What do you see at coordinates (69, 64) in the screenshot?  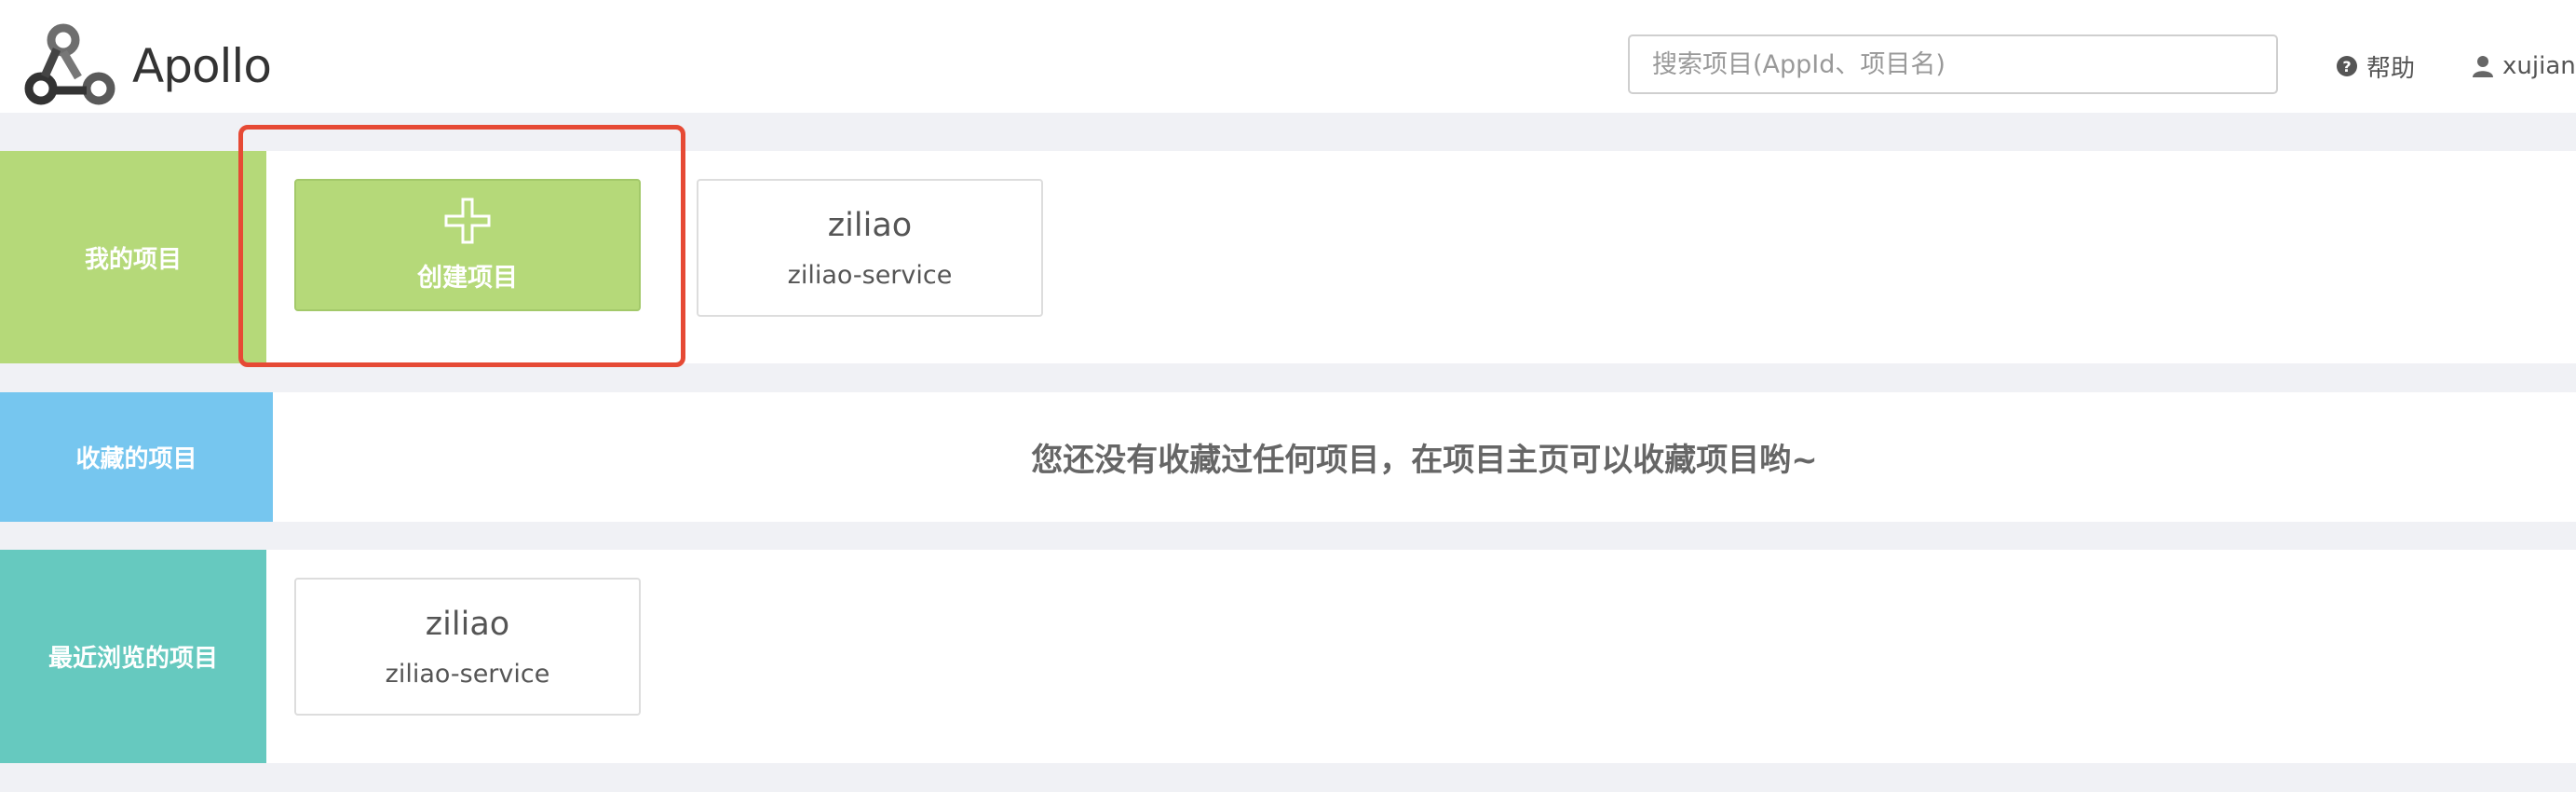 I see `apollo-logo-icon` at bounding box center [69, 64].